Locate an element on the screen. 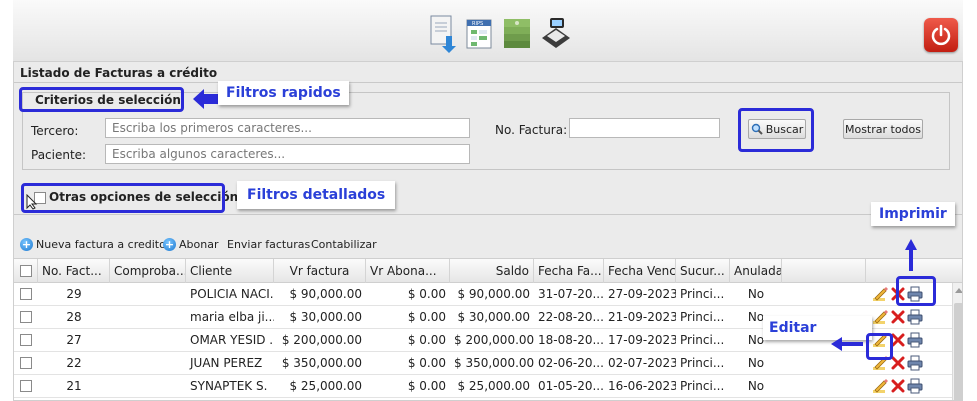 The width and height of the screenshot is (977, 401). header-anulada: Anulada is located at coordinates (756, 271).